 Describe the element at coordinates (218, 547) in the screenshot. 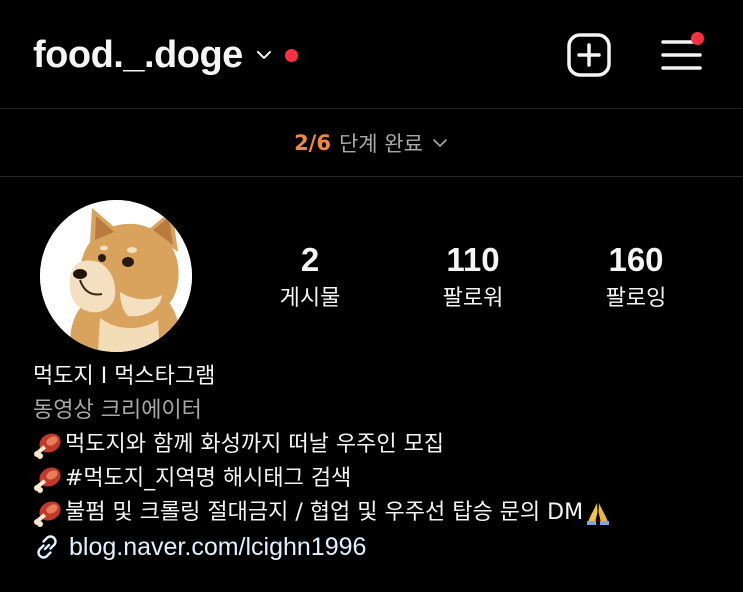

I see `profile-link-text: blog.naver.com/lcighn1996` at that location.